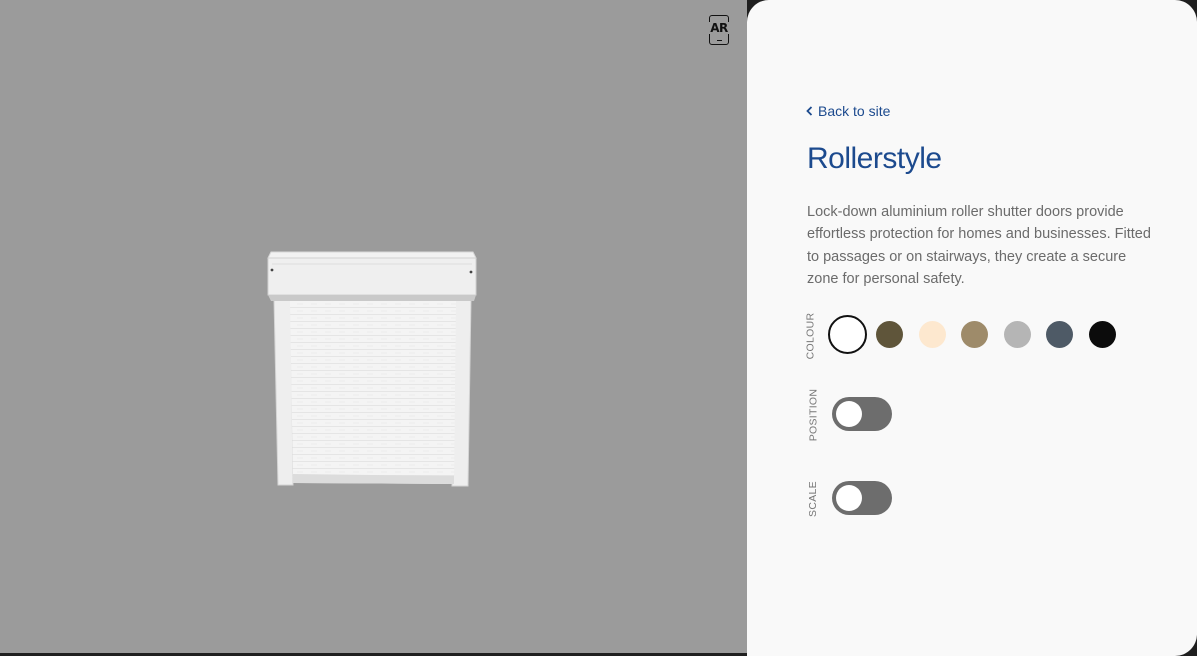 This screenshot has width=1197, height=656. I want to click on position-label: POSITION, so click(813, 415).